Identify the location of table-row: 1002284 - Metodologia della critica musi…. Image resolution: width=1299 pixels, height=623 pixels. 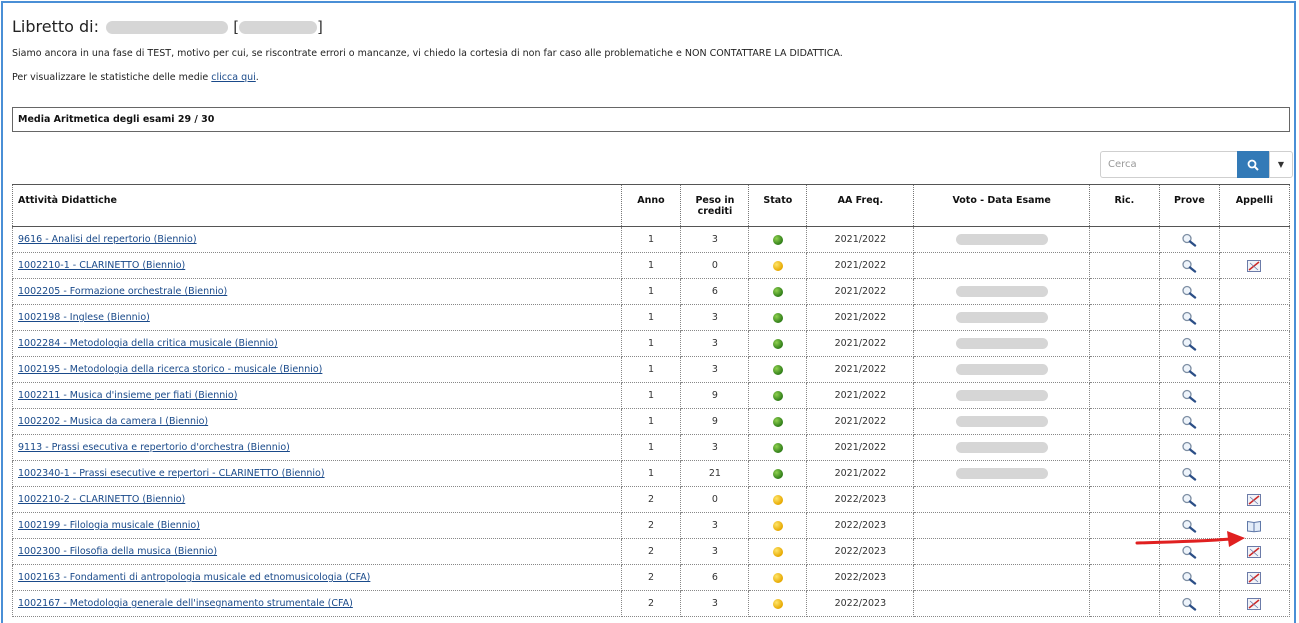
(651, 343).